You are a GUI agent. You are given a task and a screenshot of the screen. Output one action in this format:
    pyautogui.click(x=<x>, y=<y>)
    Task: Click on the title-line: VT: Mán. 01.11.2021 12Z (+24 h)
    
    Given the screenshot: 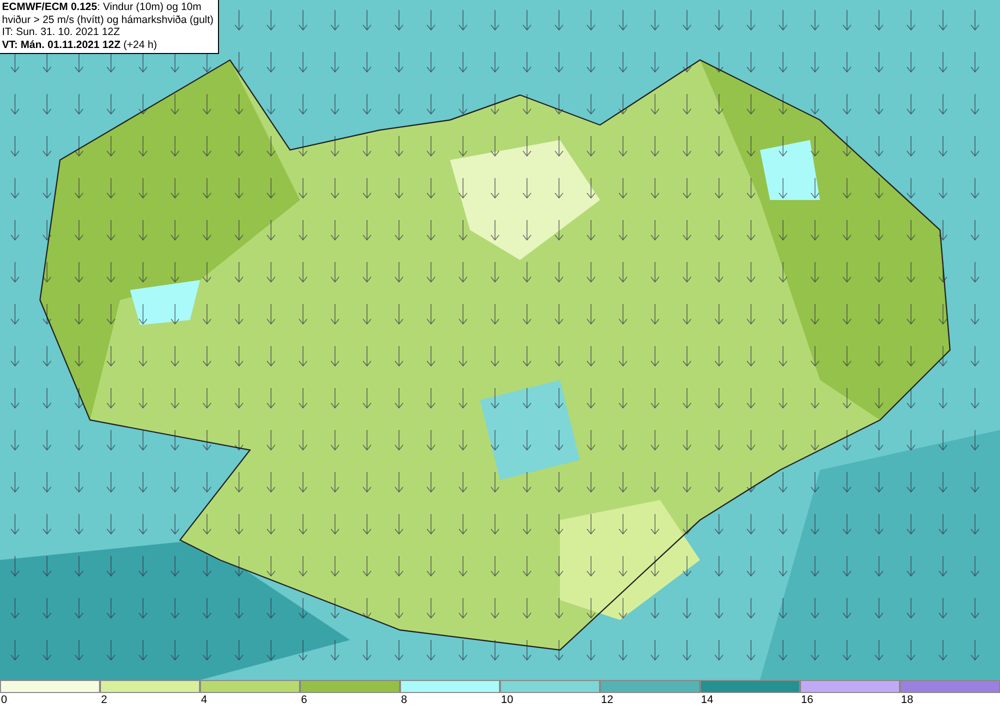 What is the action you would take?
    pyautogui.click(x=80, y=44)
    